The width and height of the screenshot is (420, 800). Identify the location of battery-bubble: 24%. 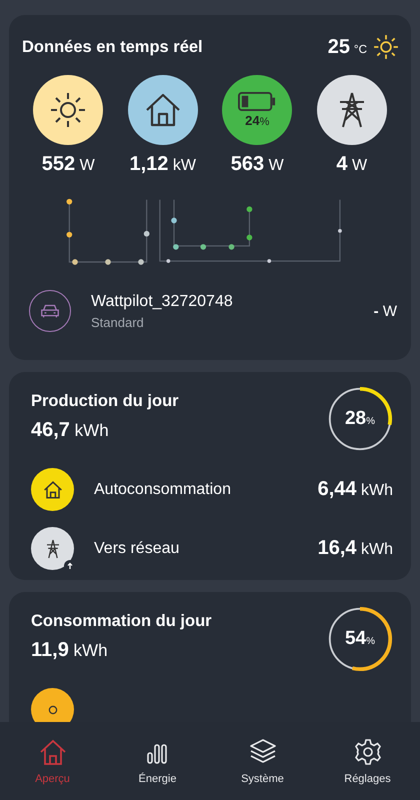
(257, 110).